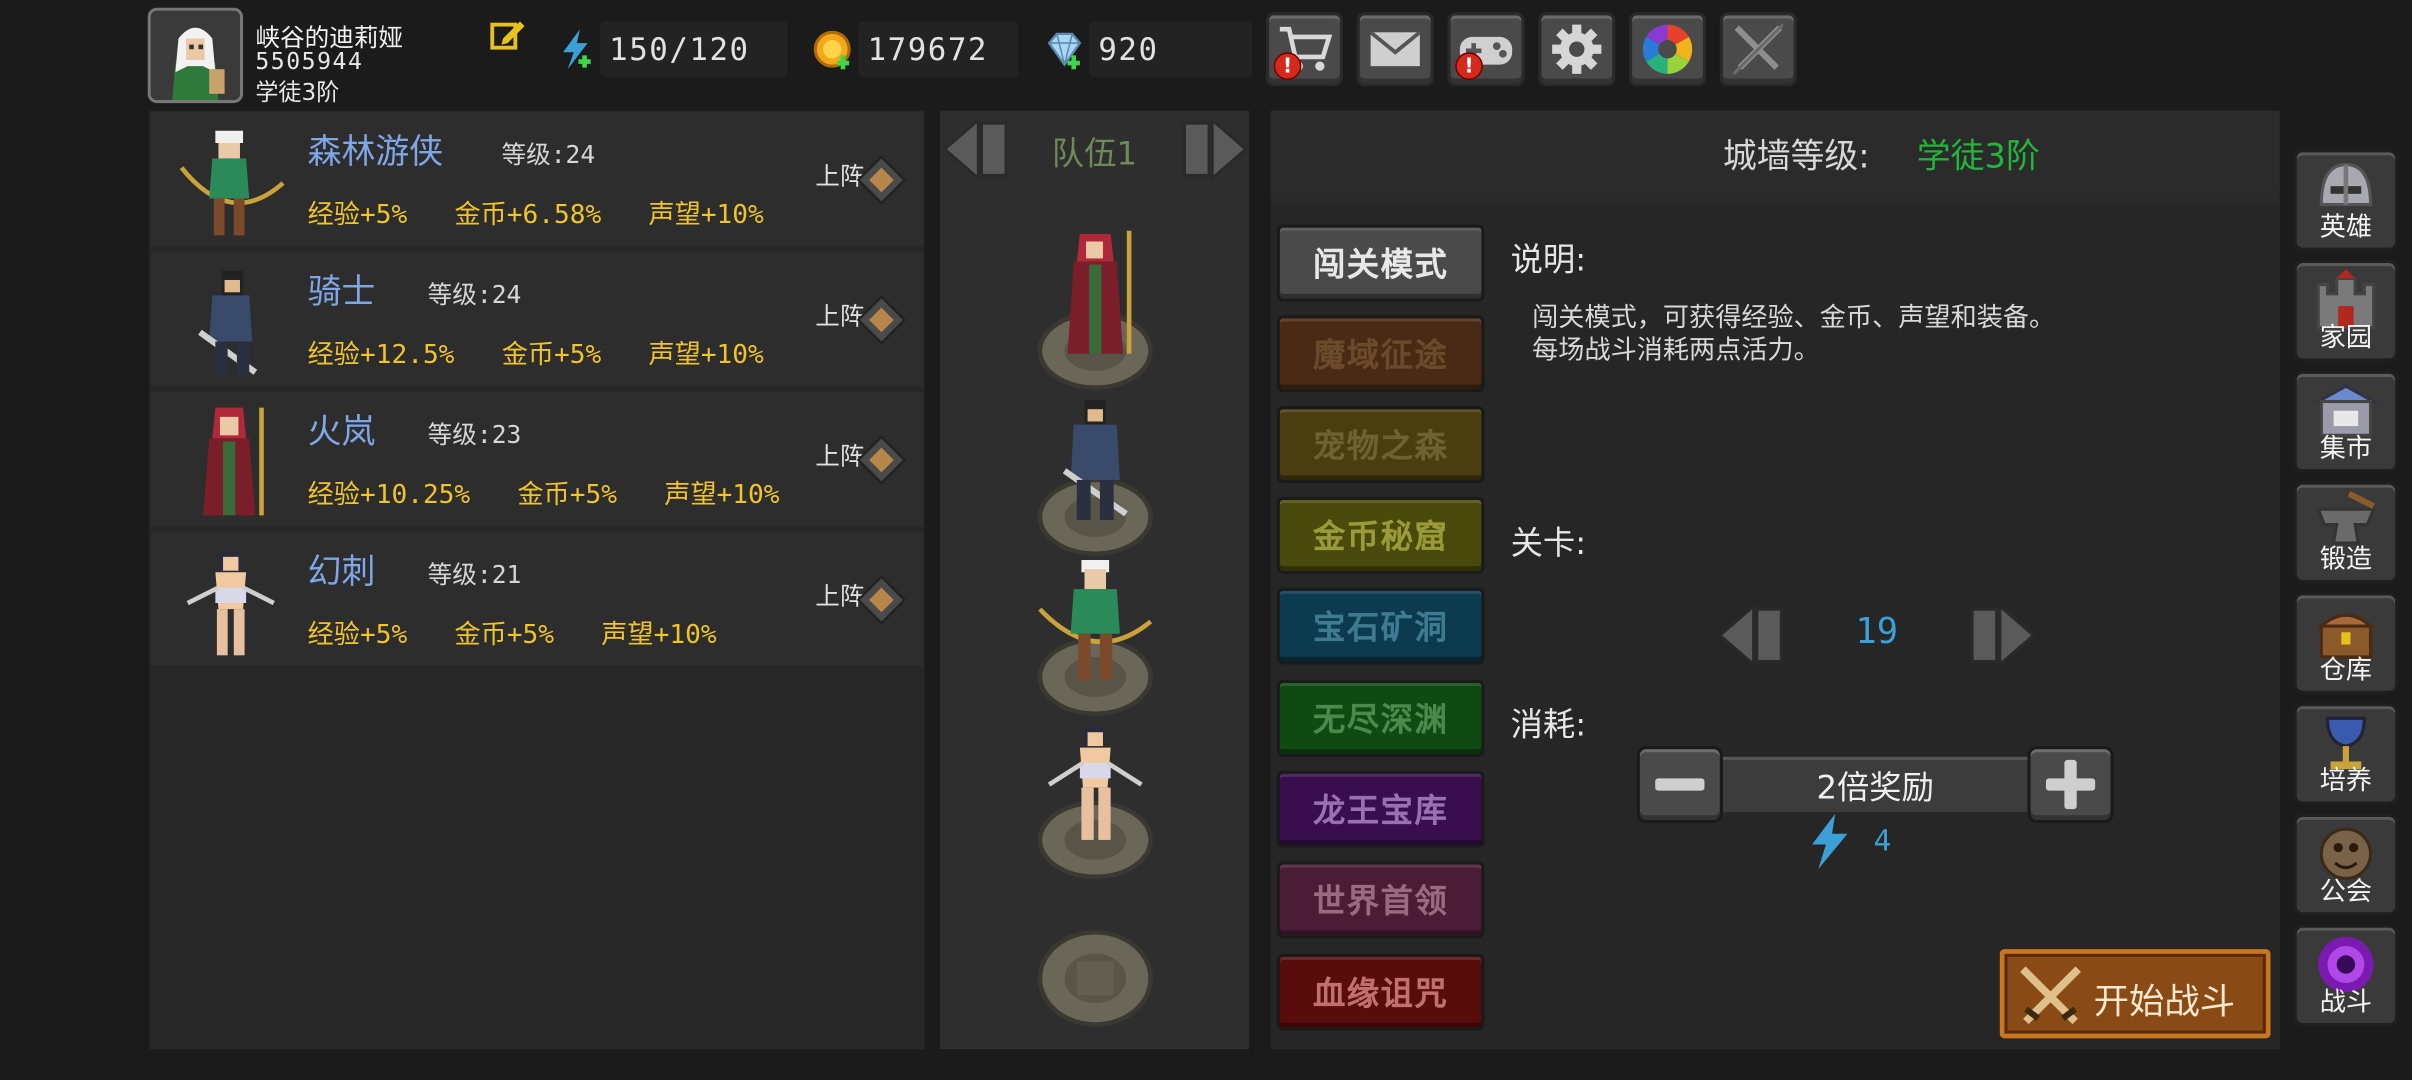  I want to click on gem-icon, so click(1064, 49).